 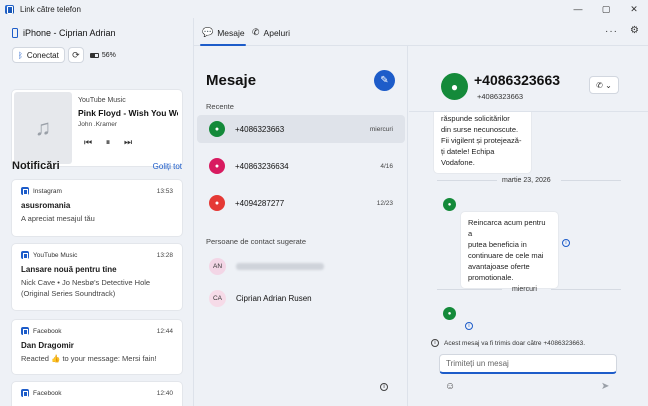 I want to click on conversation-name: +4094287277, so click(x=260, y=203).